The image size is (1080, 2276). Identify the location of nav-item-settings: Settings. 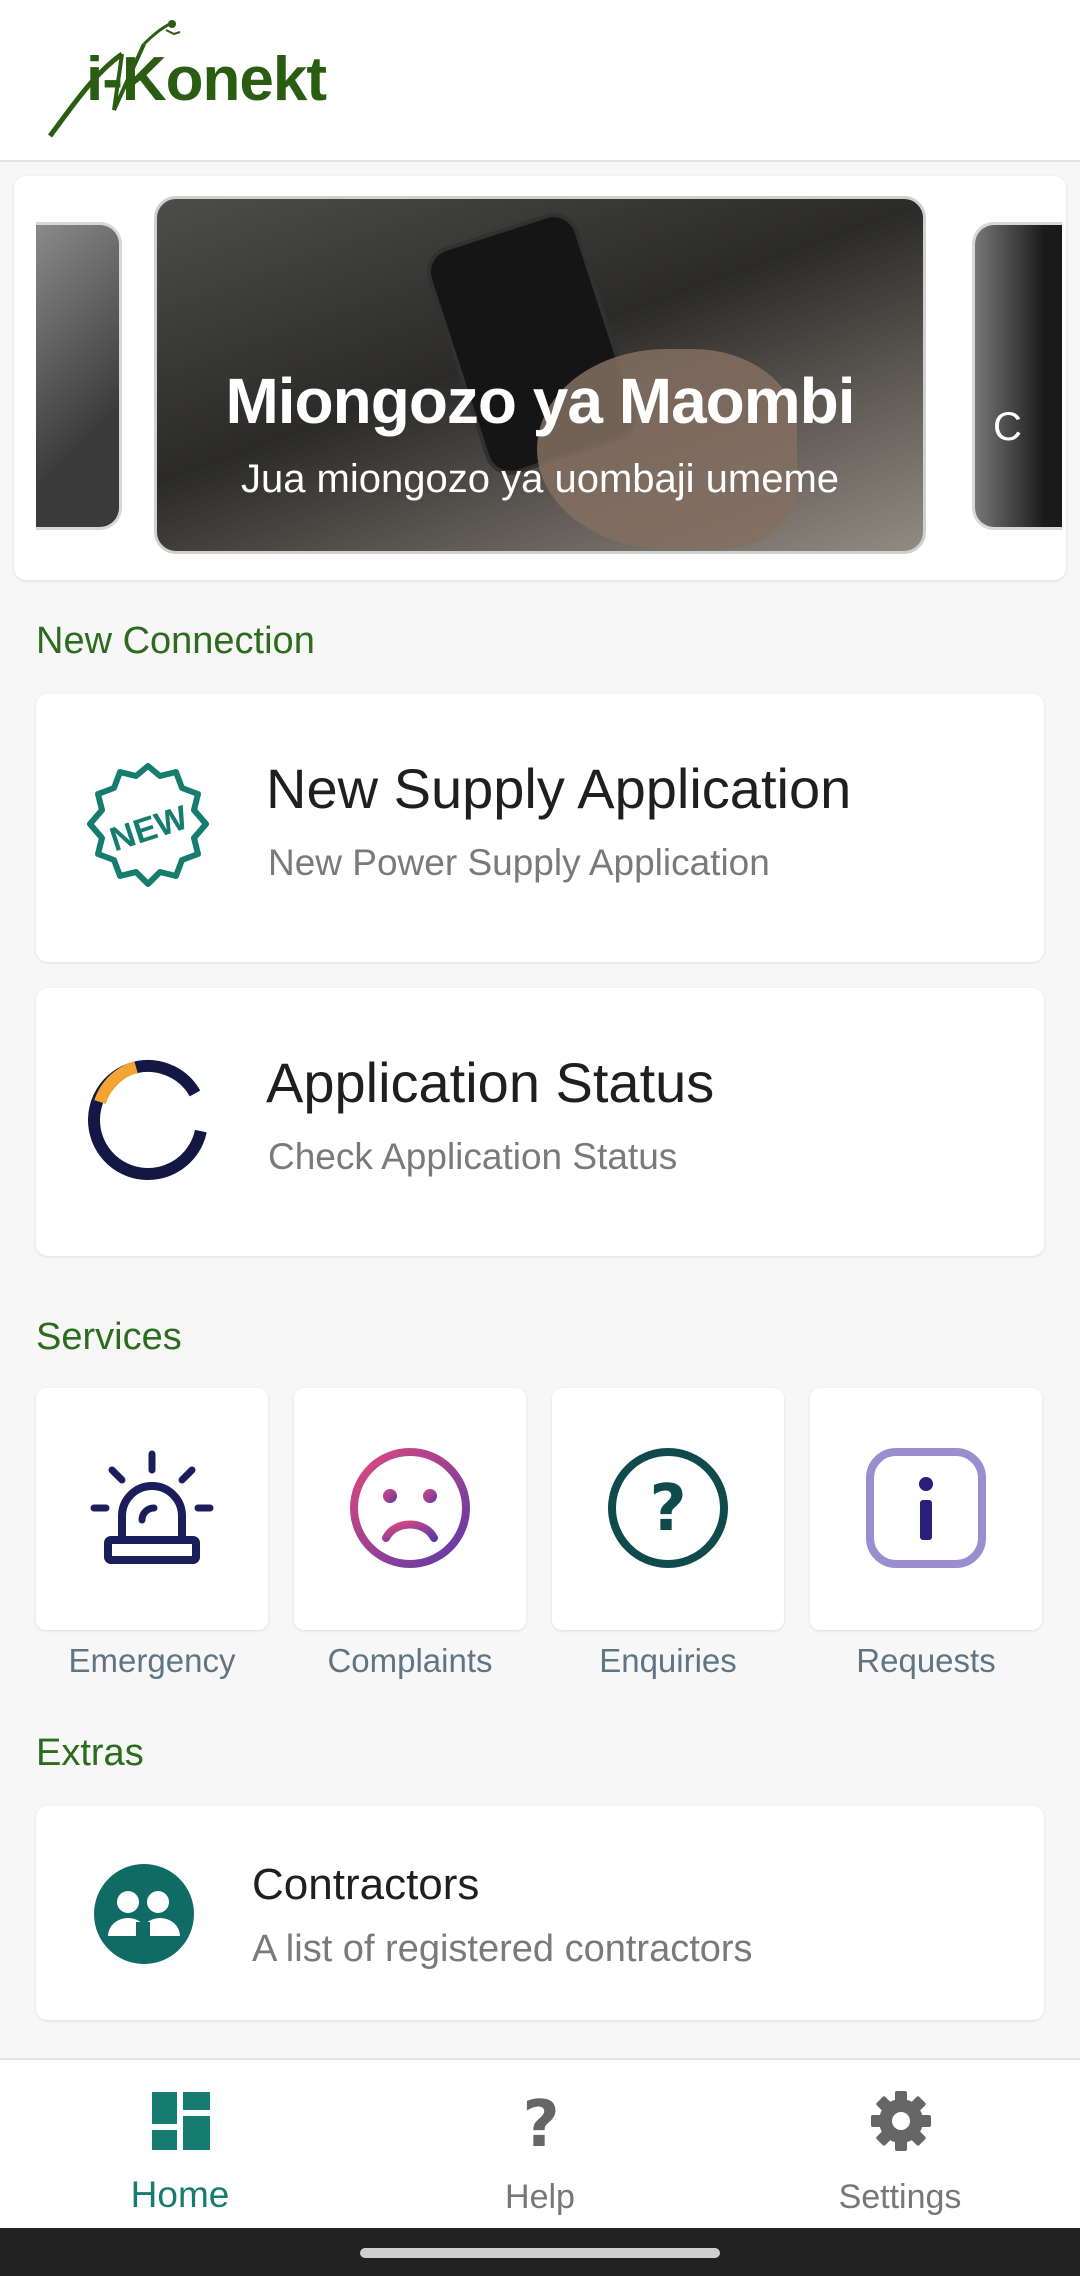
(900, 2145).